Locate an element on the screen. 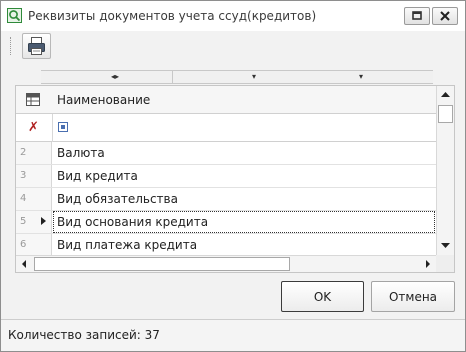  cell-name: Вид обязательства is located at coordinates (117, 199).